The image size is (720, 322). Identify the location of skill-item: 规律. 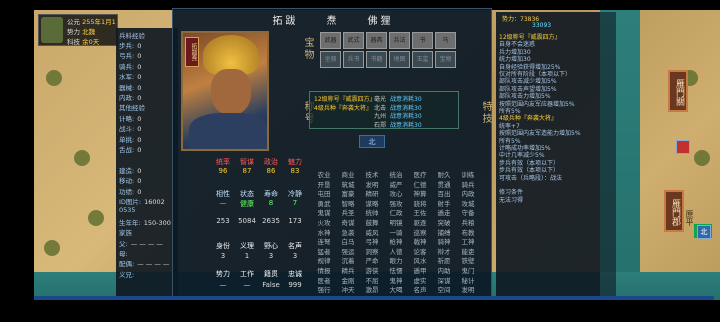
(324, 260).